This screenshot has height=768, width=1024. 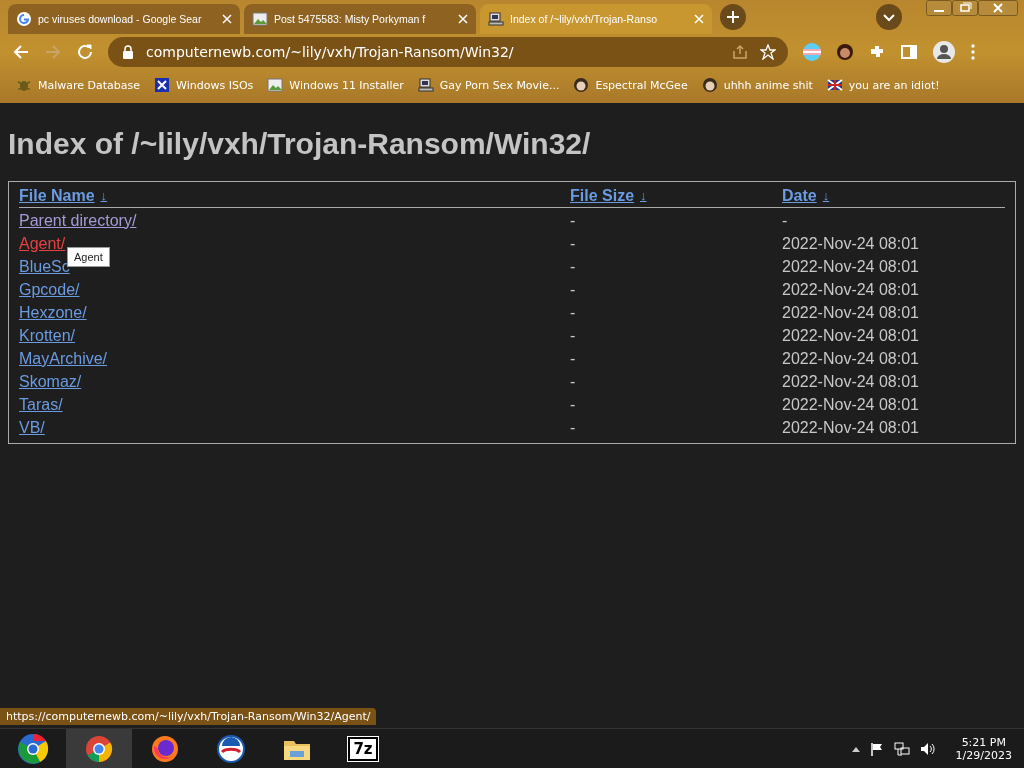 I want to click on file-link: BlueSc, so click(x=44, y=266).